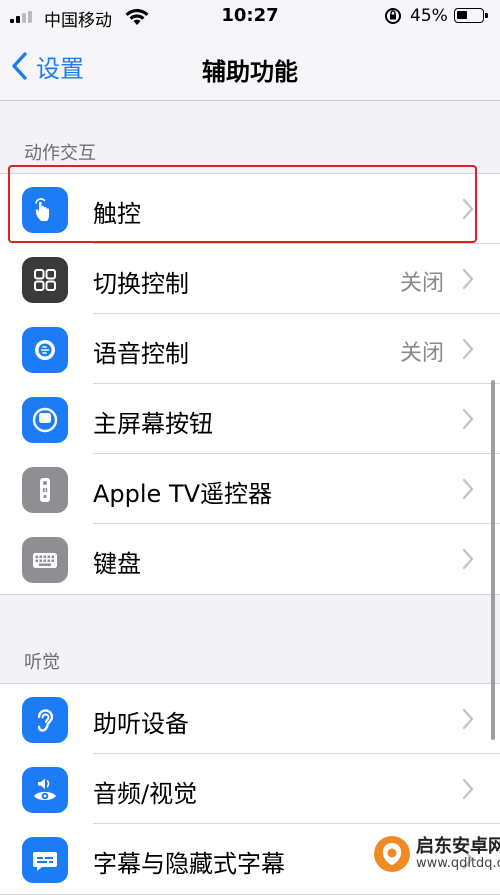  I want to click on status-bar: 中国移动 10:27 45%, so click(250, 17).